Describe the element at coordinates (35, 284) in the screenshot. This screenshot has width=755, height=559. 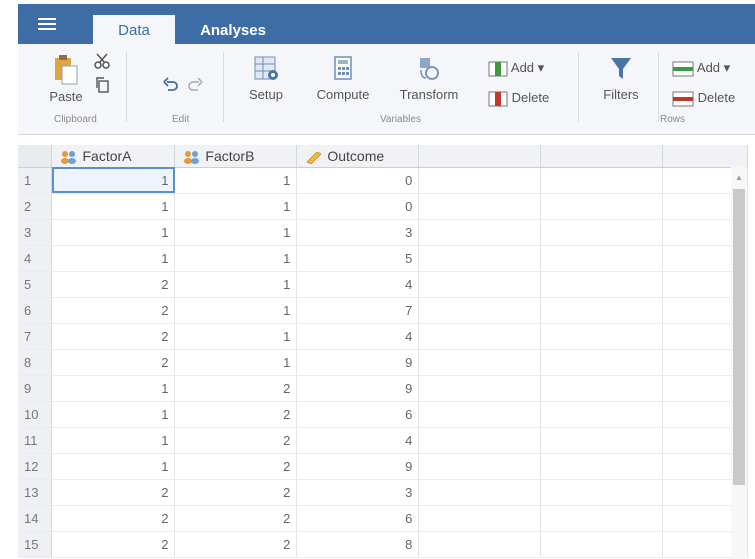
I see `row-number: 5` at that location.